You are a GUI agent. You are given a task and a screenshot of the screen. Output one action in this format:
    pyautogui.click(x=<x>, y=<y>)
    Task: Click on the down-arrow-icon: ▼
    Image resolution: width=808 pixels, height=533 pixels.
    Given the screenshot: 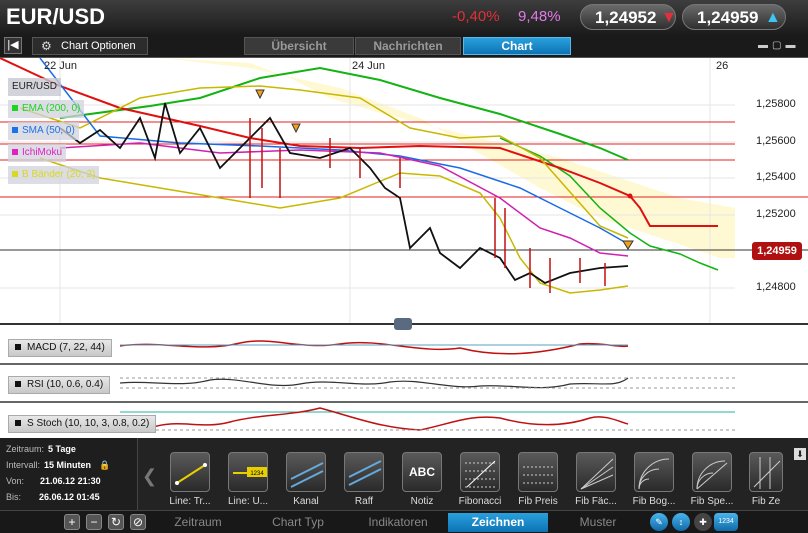 What is the action you would take?
    pyautogui.click(x=669, y=17)
    